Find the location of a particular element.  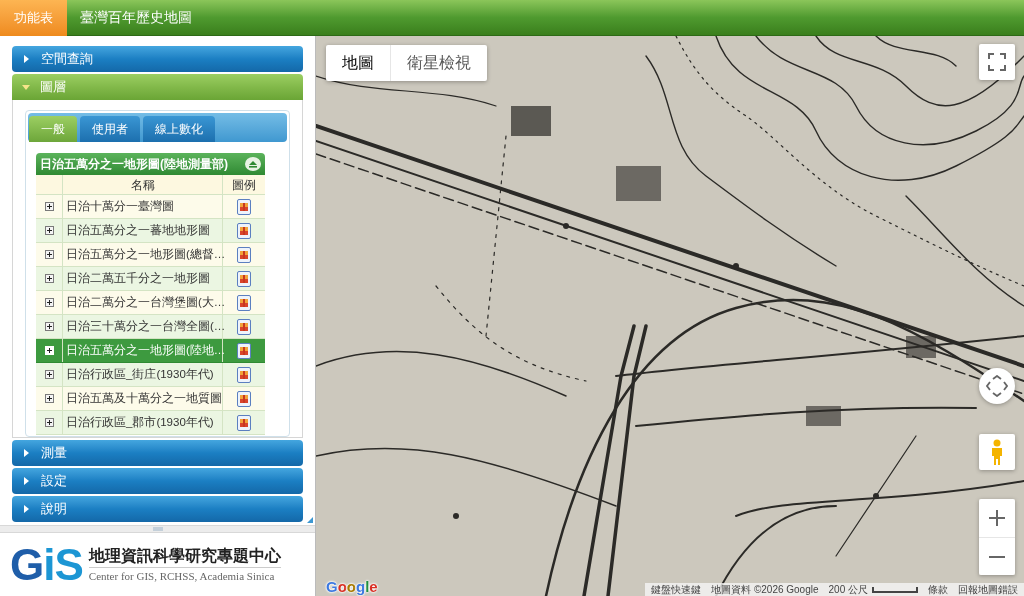

report-map-error-link: 回報地圖錯誤 is located at coordinates (988, 589).